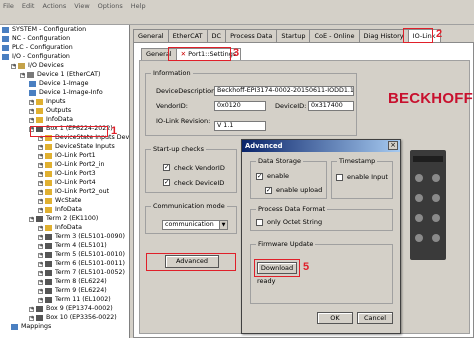 Image resolution: width=474 pixels, height=338 pixels. I want to click on tab-ethercat: EtherCAT, so click(187, 35).